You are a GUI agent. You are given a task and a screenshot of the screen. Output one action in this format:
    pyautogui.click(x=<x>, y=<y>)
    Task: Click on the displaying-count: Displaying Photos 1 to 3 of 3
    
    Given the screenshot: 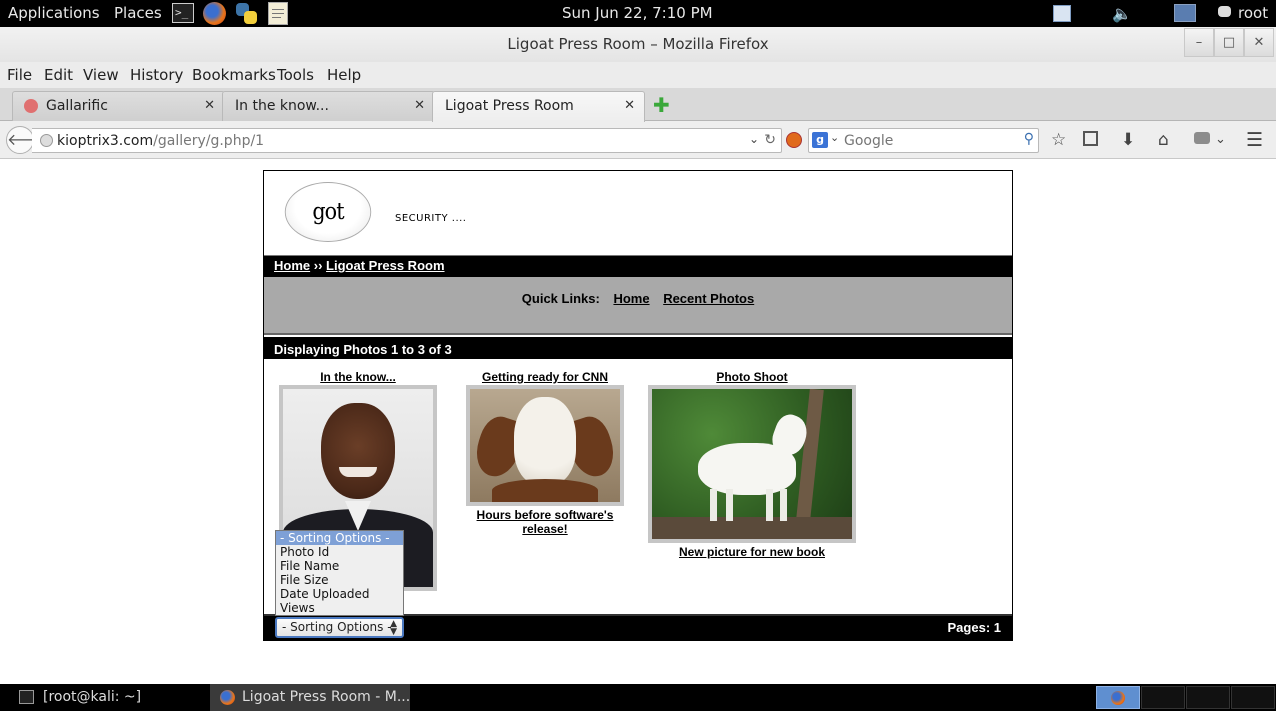 What is the action you would take?
    pyautogui.click(x=363, y=349)
    